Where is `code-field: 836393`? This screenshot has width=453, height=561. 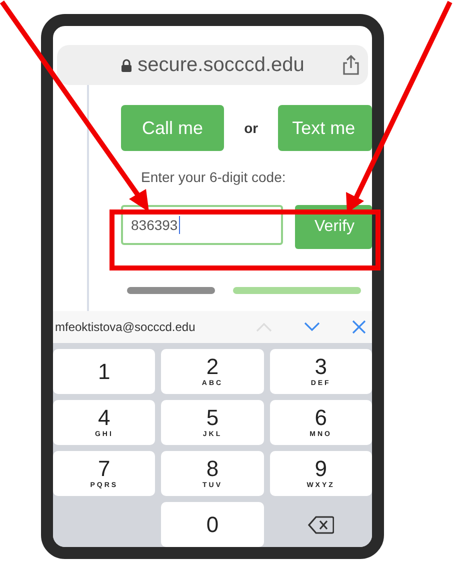 code-field: 836393 is located at coordinates (201, 225).